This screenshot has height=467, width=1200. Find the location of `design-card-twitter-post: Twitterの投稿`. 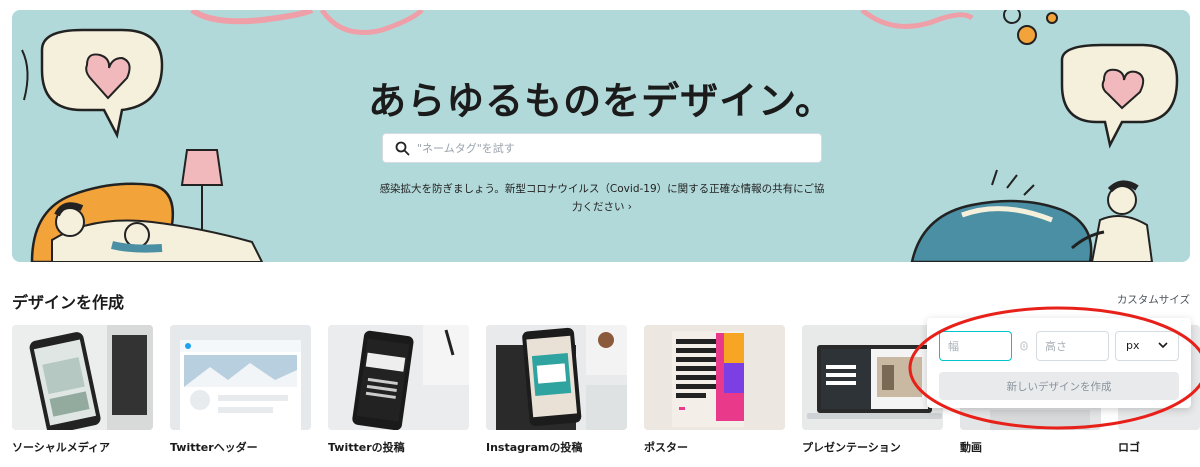

design-card-twitter-post: Twitterの投稿 is located at coordinates (398, 390).